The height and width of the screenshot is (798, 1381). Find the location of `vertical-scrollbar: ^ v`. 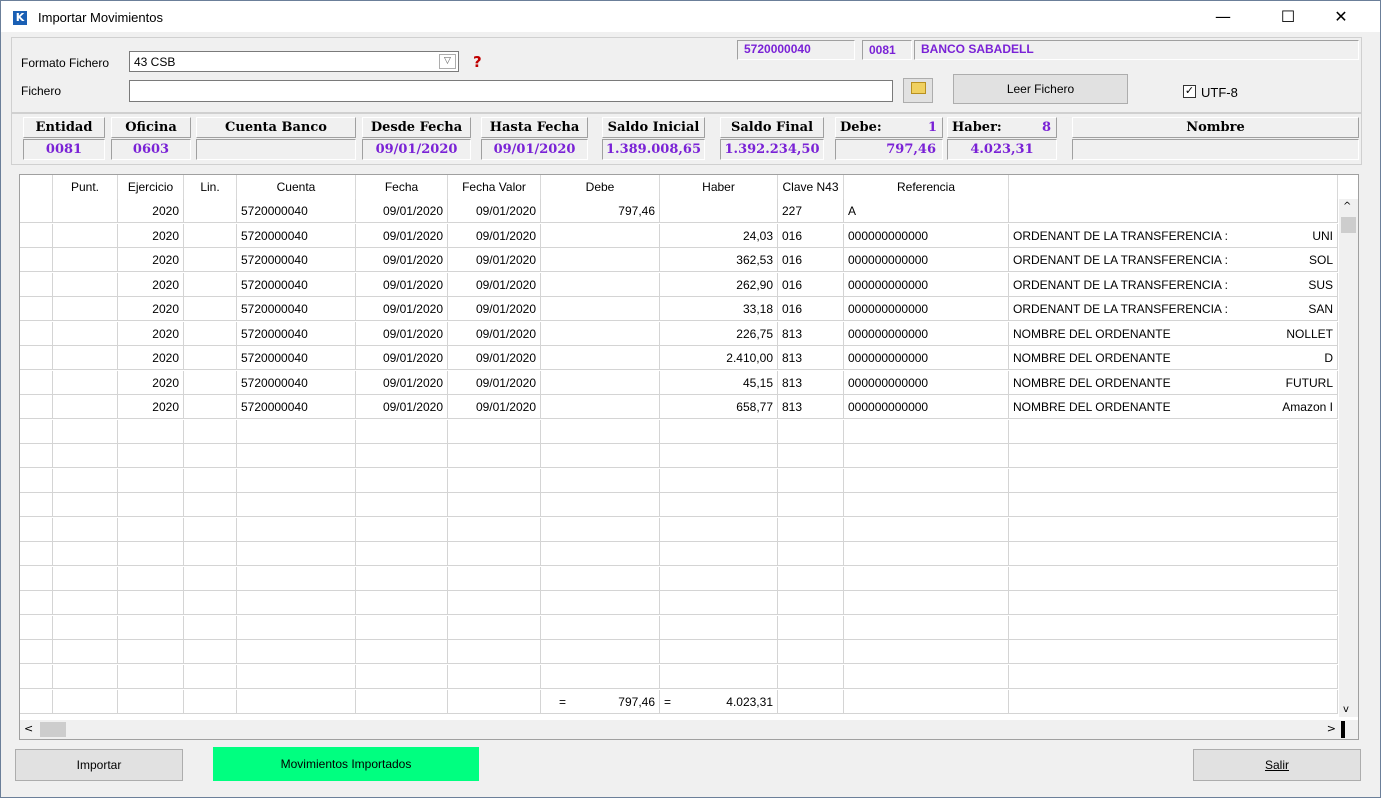

vertical-scrollbar: ^ v is located at coordinates (1348, 458).